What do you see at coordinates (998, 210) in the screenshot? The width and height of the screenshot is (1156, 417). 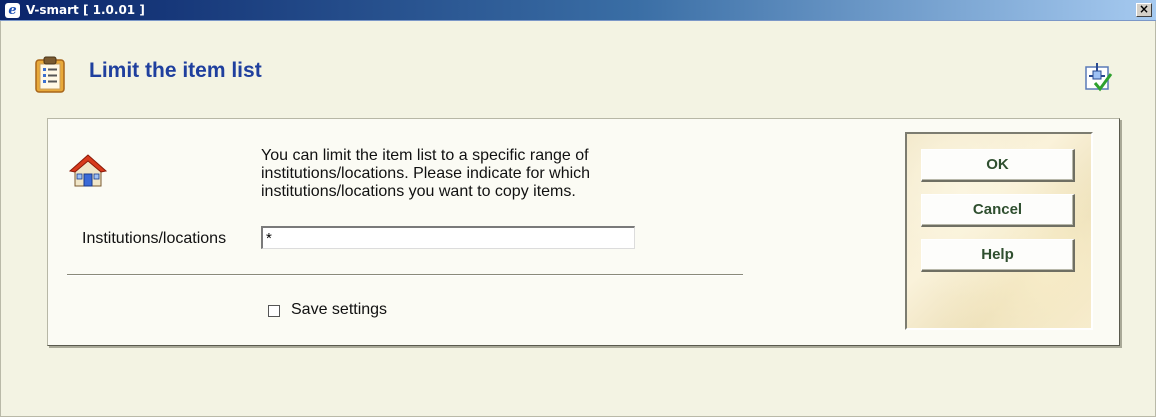 I see `cancel-button: Cancel` at bounding box center [998, 210].